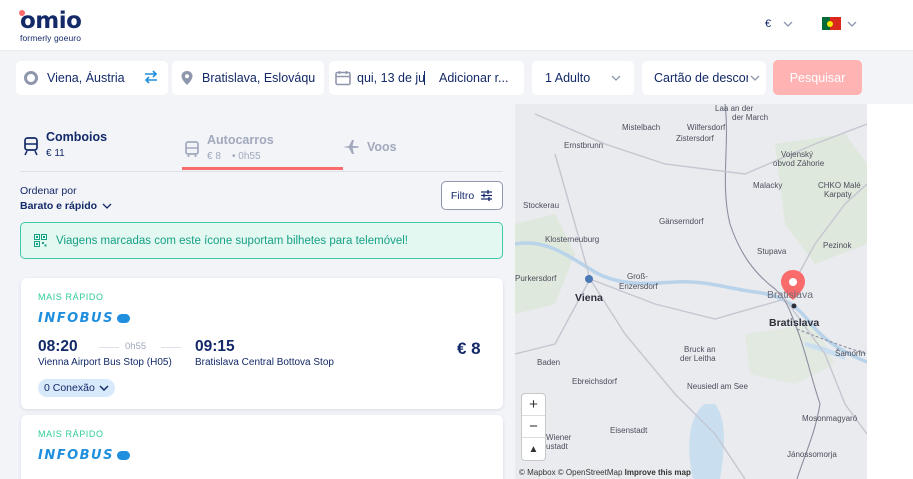 This screenshot has width=913, height=479. I want to click on omio-logo: omio formerly goeuro, so click(50, 25).